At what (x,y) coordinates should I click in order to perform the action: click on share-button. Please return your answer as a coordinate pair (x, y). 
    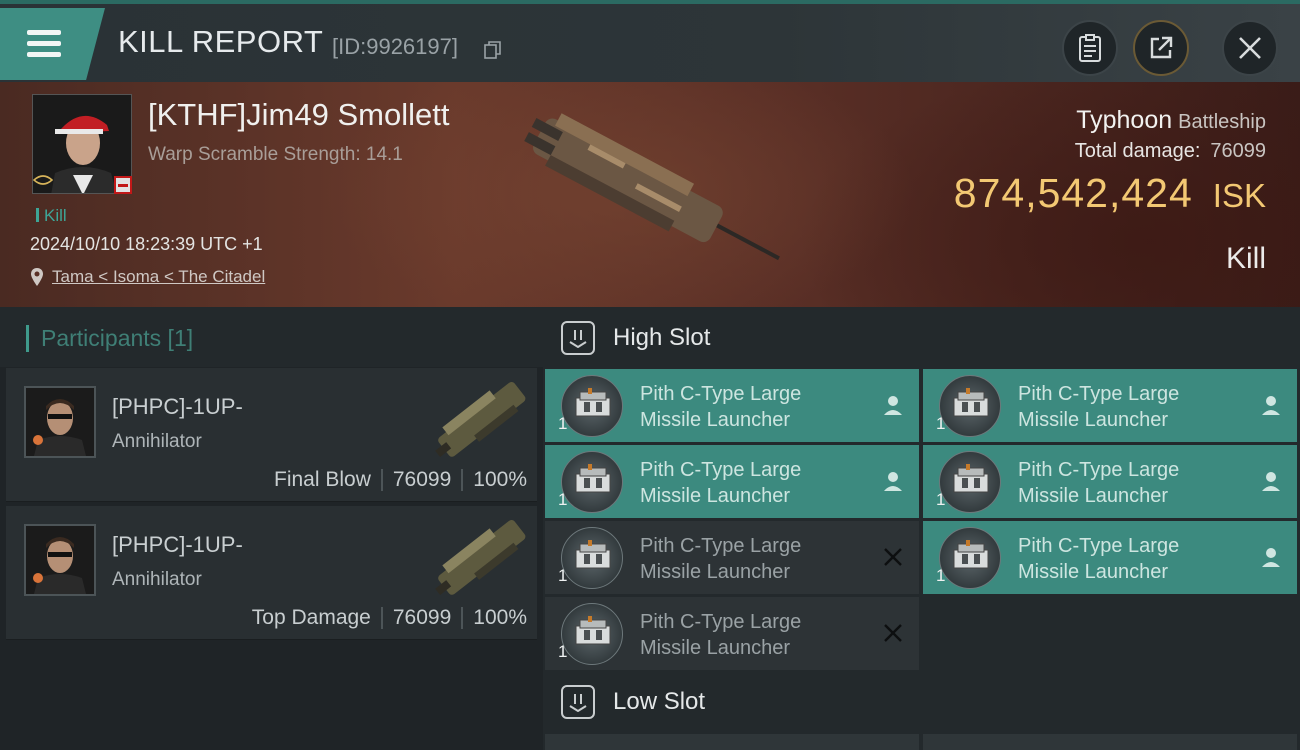
    Looking at the image, I should click on (1161, 48).